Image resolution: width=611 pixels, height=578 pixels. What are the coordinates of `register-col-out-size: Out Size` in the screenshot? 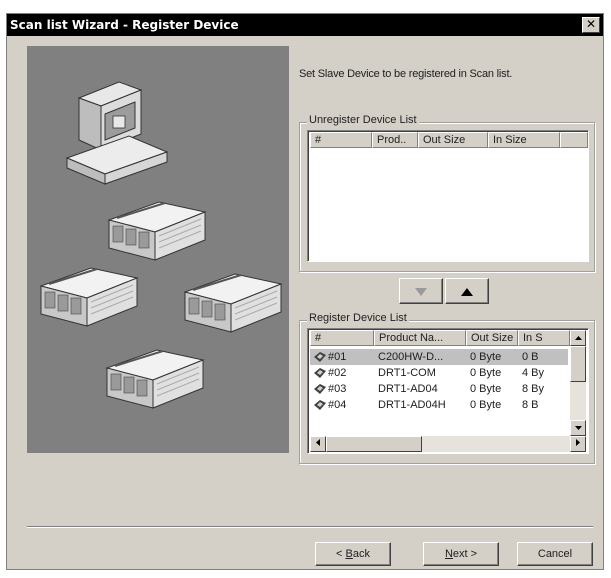 It's located at (492, 338).